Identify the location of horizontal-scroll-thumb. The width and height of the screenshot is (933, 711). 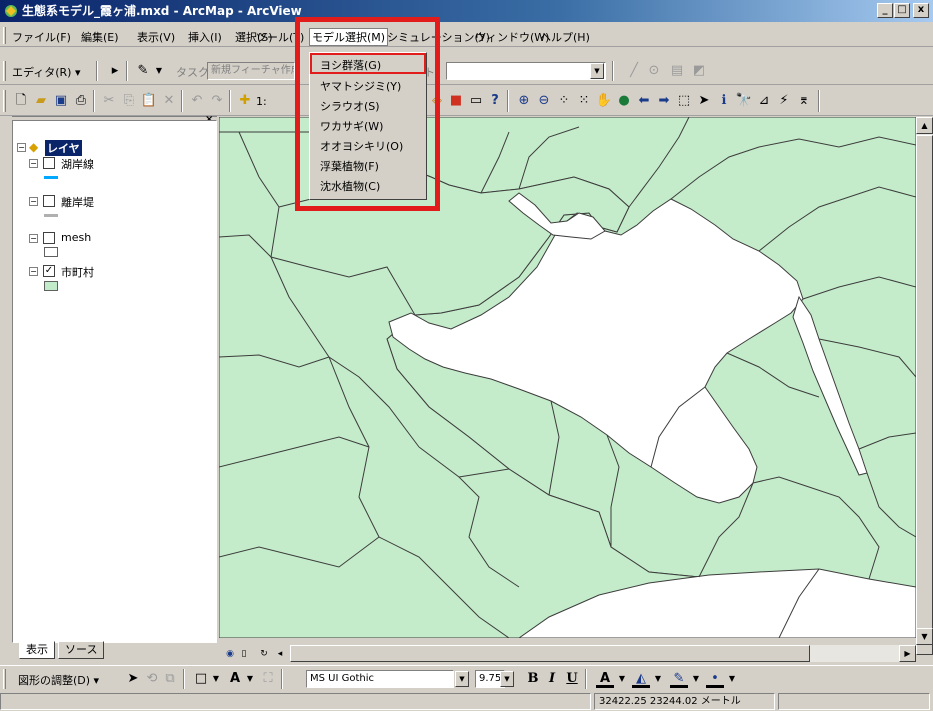
(550, 653).